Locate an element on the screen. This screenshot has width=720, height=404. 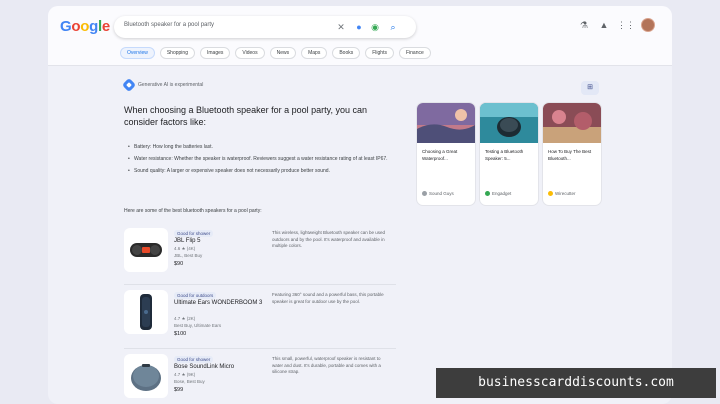
list-item: Battery: How long the batteries last. is located at coordinates (258, 147).